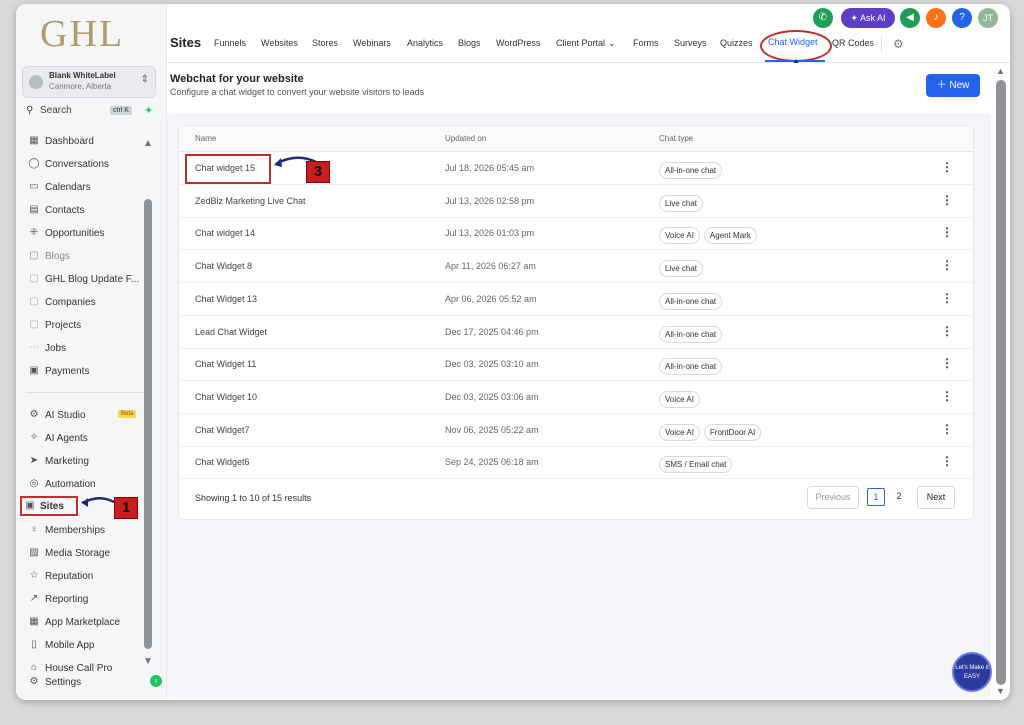 This screenshot has height=725, width=1024. I want to click on sidebar-item-conversations: ◯ Conversations, so click(89, 165).